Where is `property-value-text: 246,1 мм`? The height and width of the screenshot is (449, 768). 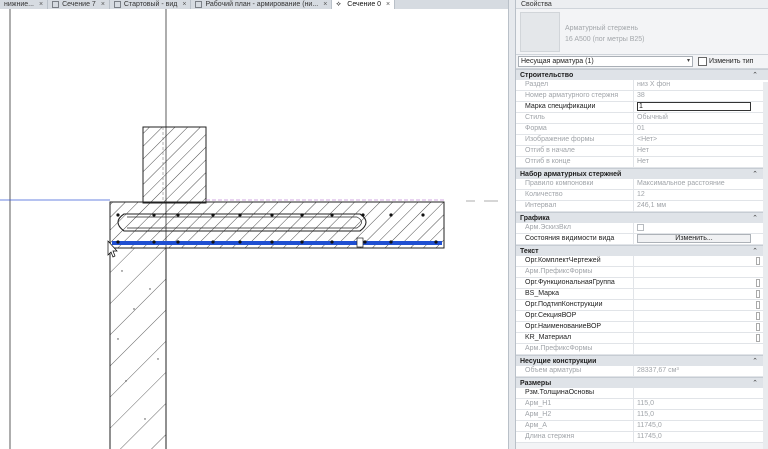
property-value-text: 246,1 мм is located at coordinates (652, 205).